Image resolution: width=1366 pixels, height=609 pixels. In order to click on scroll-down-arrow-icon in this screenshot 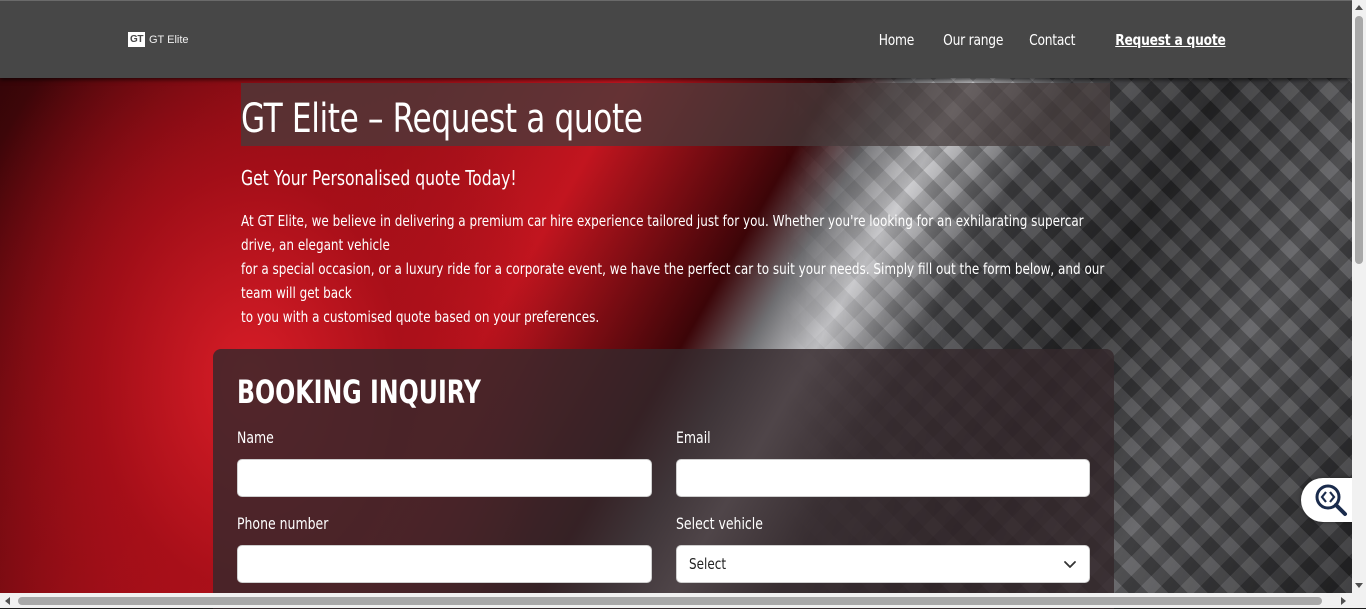, I will do `click(1359, 586)`.